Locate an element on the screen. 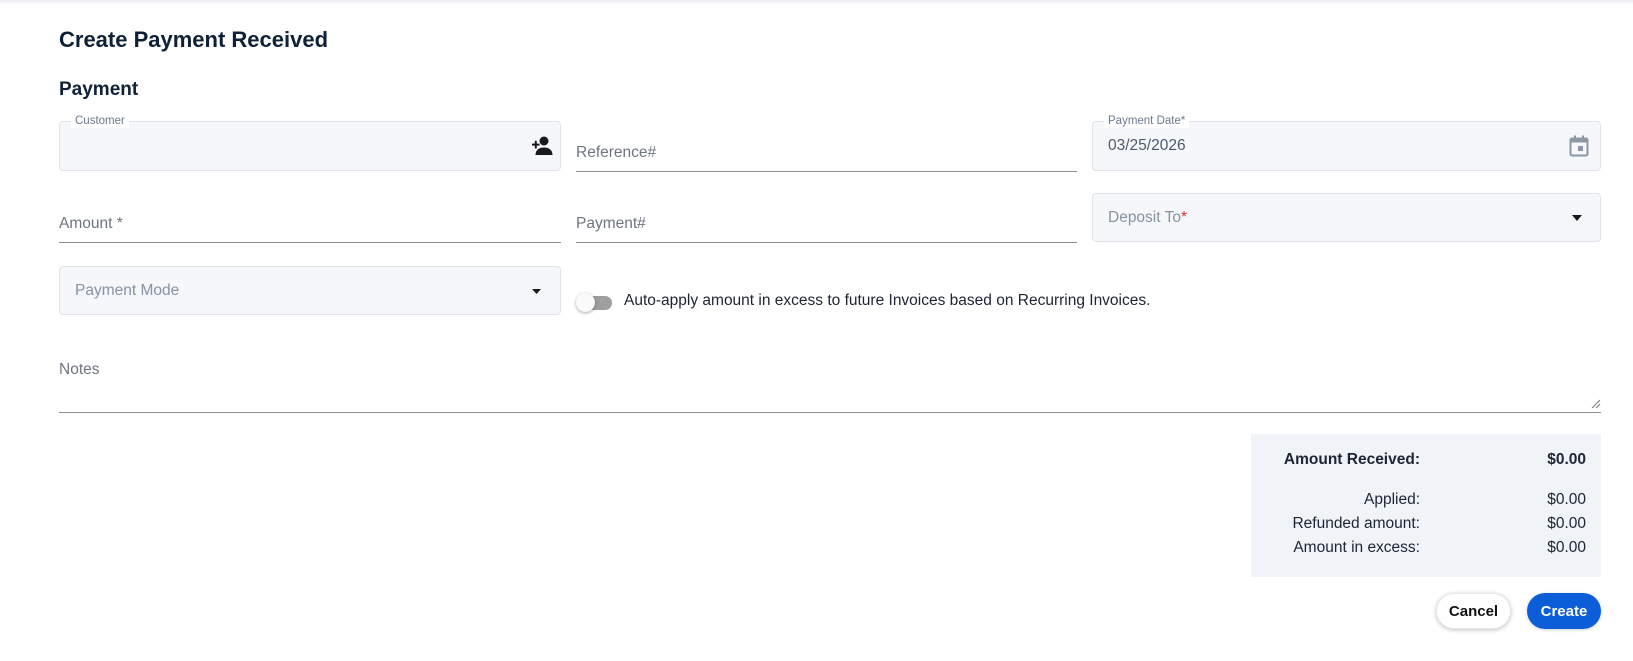  amount-field: Amount * is located at coordinates (310, 217).